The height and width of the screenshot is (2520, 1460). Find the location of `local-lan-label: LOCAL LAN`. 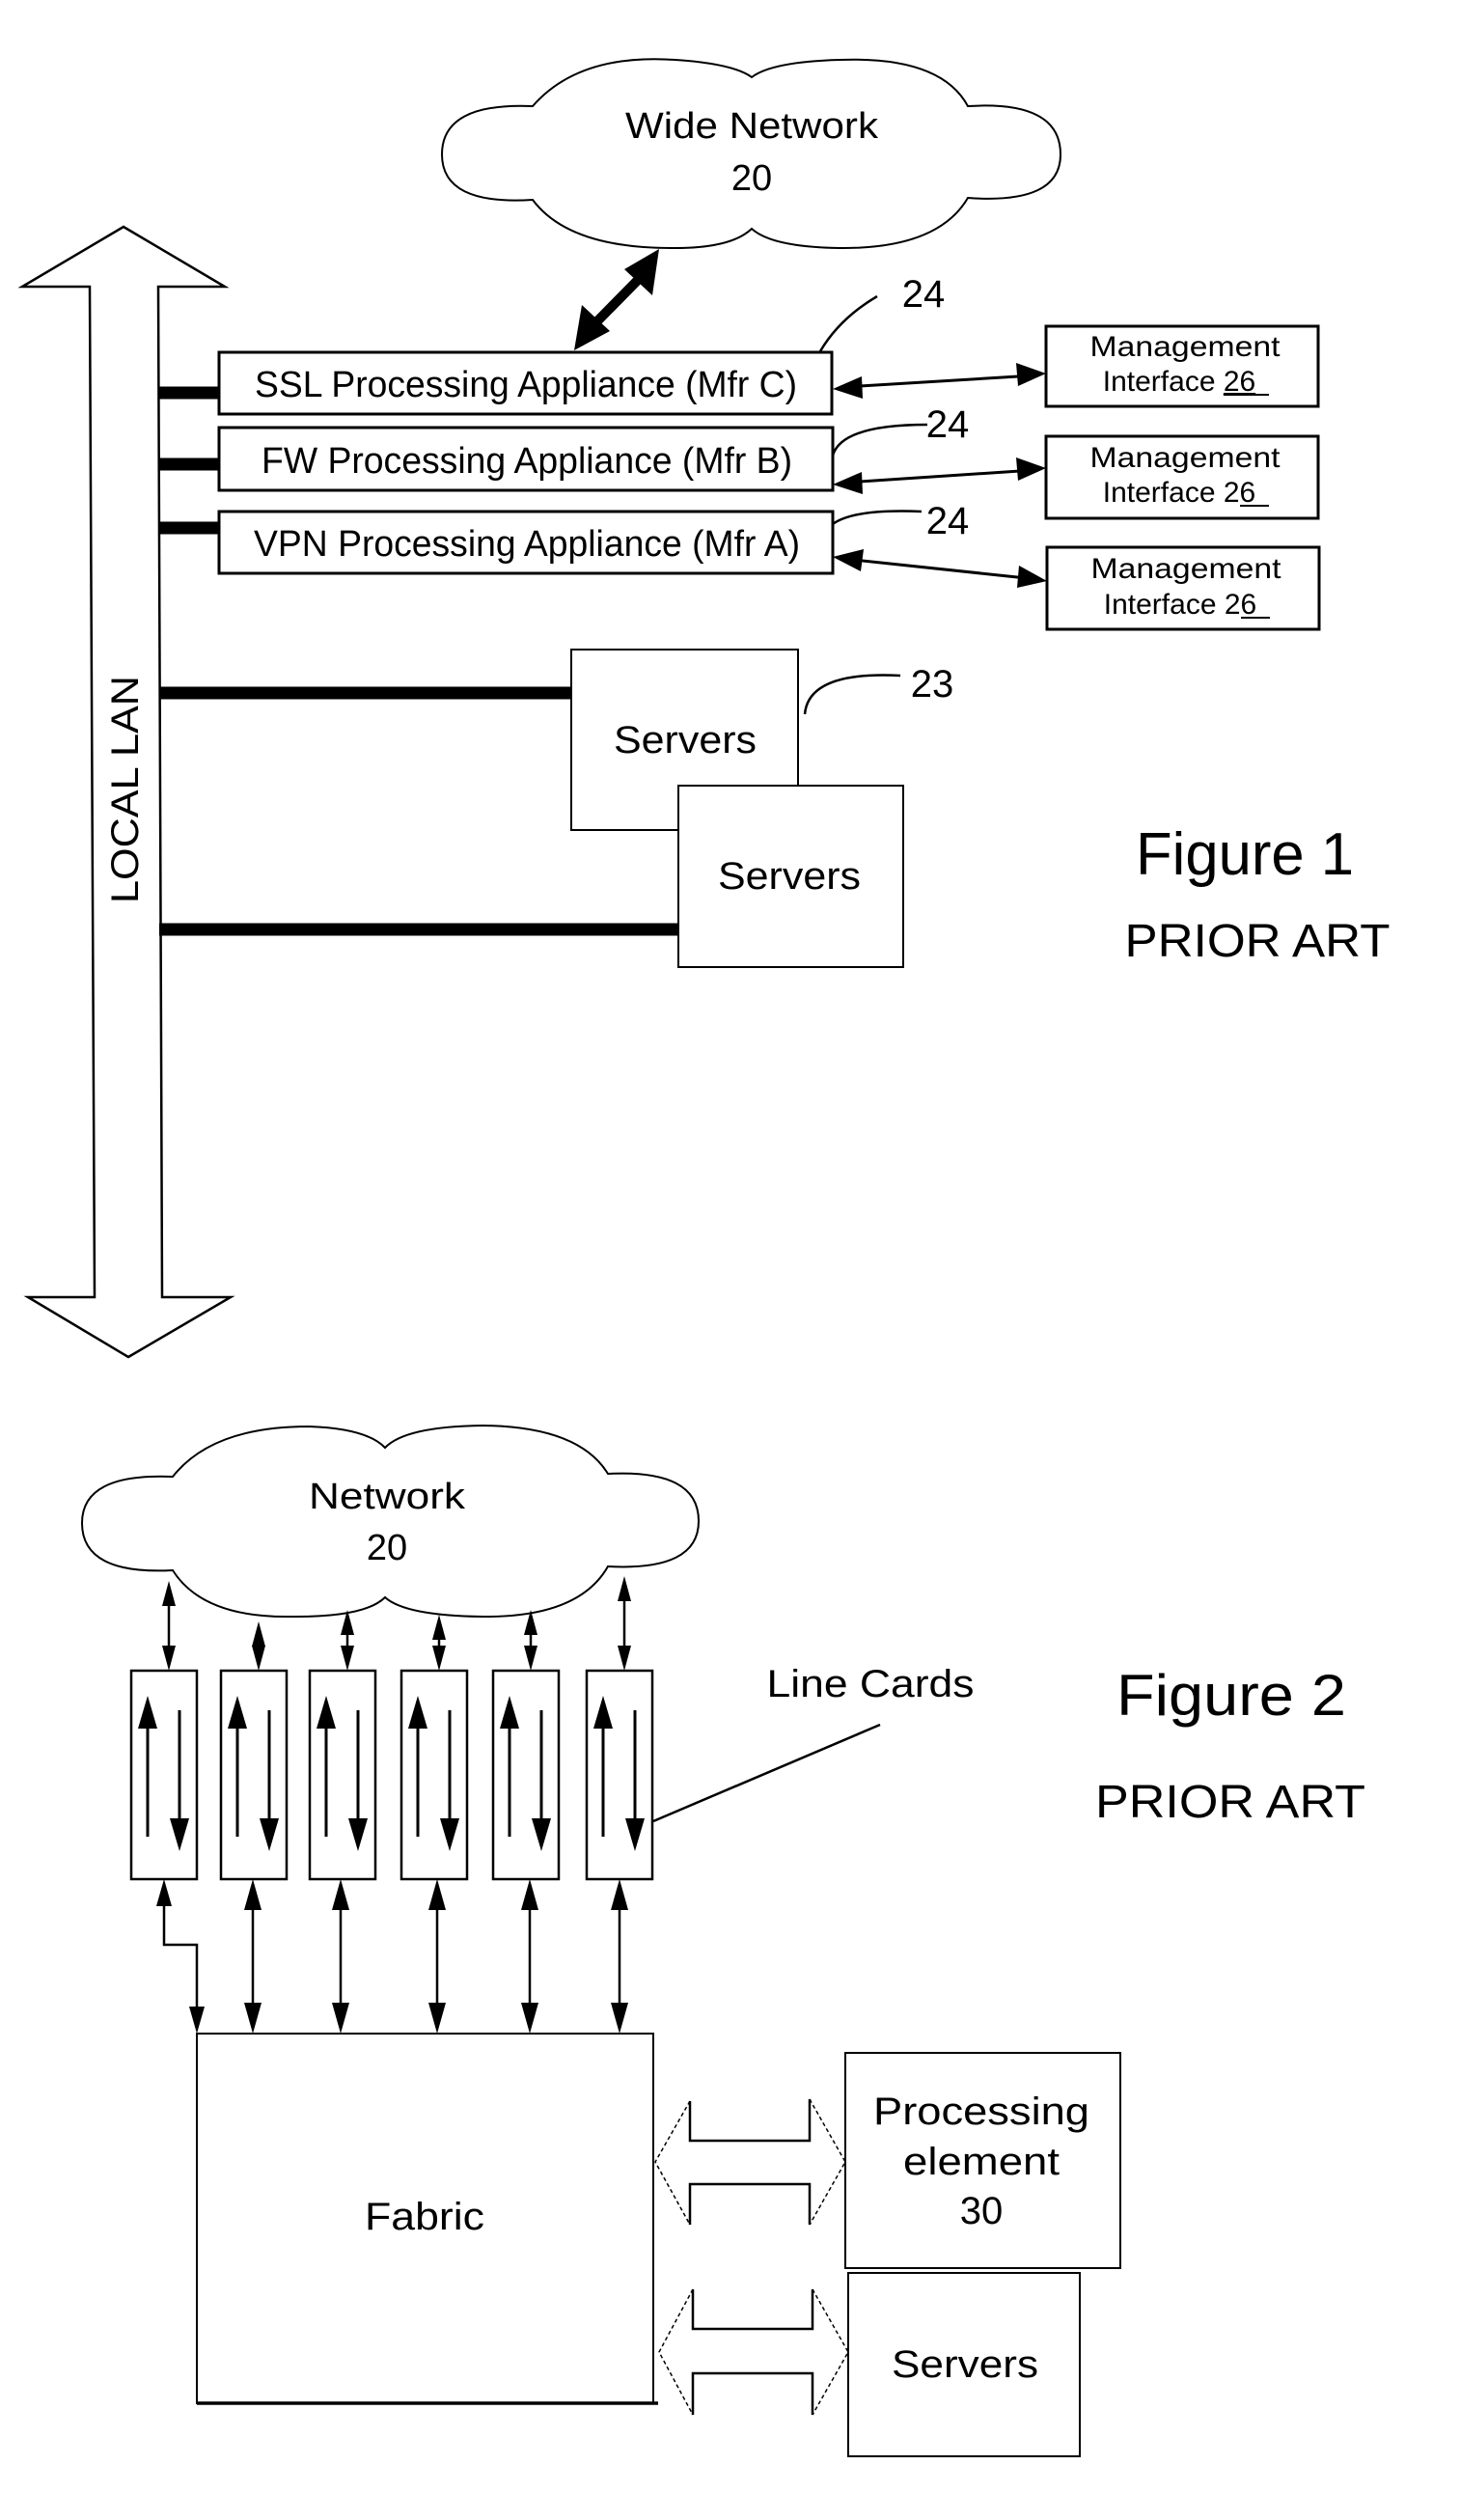

local-lan-label: LOCAL LAN is located at coordinates (126, 790).